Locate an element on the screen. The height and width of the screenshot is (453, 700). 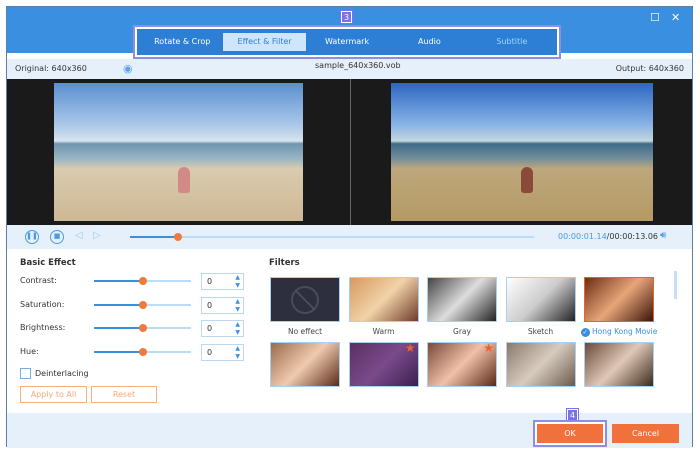
effect-label: Contrast: is located at coordinates (38, 280).